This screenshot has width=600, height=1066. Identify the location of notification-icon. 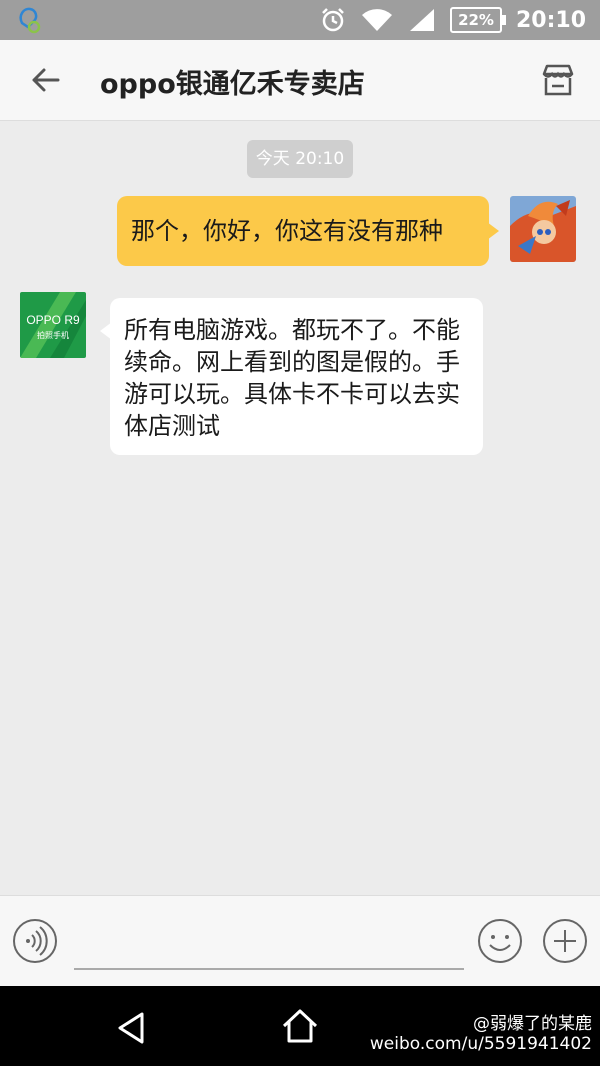
(30, 20).